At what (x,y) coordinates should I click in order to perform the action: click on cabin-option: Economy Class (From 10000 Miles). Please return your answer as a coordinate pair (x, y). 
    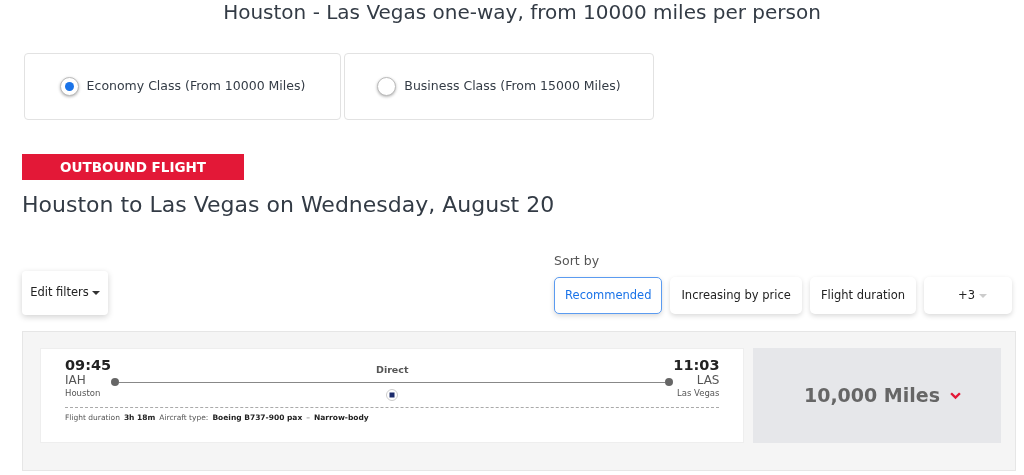
    Looking at the image, I should click on (182, 86).